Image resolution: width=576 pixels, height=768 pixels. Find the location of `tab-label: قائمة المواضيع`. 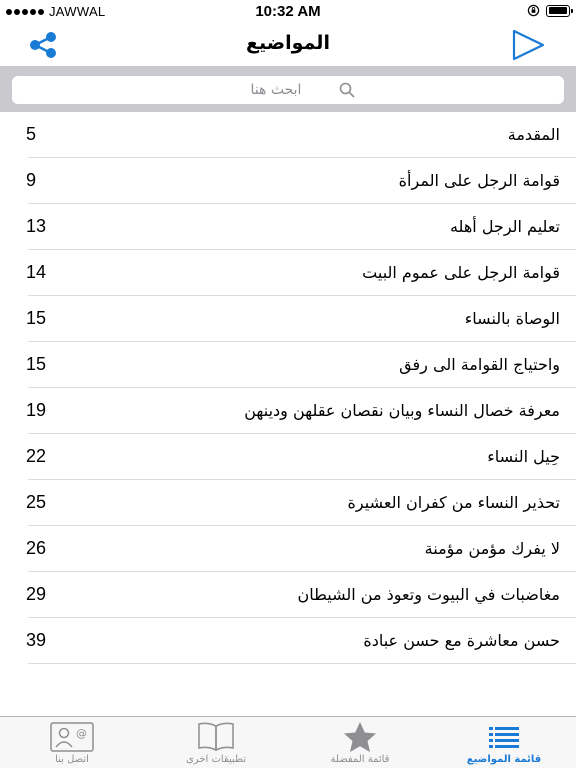

tab-label: قائمة المواضيع is located at coordinates (504, 759).